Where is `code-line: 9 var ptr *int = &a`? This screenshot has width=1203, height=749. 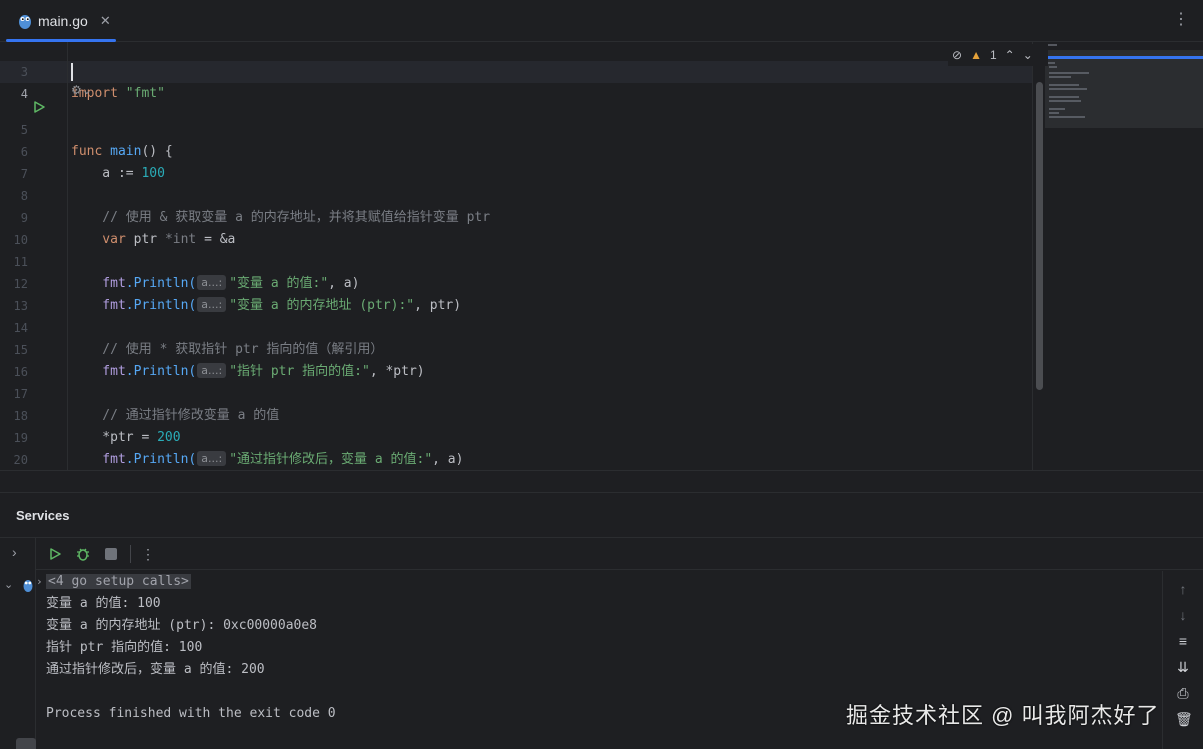 code-line: 9 var ptr *int = &a is located at coordinates (516, 216).